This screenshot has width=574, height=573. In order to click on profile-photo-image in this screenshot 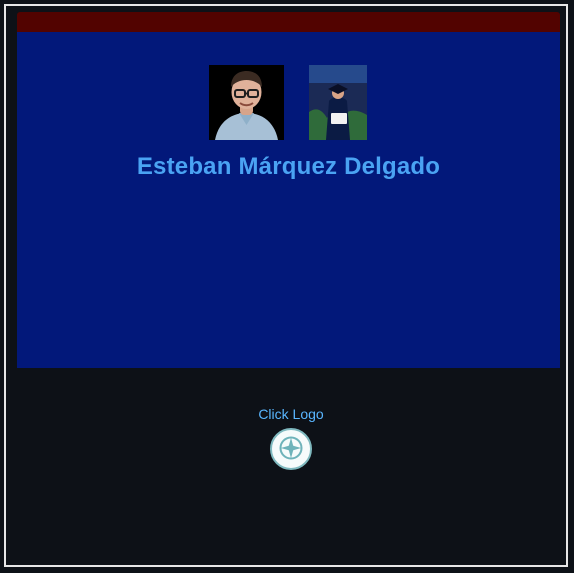, I will do `click(246, 102)`.